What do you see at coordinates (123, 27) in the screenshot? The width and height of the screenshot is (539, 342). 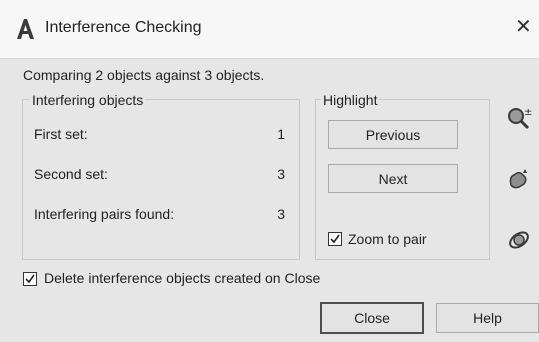 I see `window-title: Interference Checking` at bounding box center [123, 27].